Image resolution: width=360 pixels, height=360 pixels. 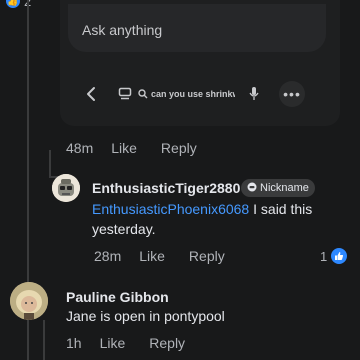 I want to click on like-reaction-icon, so click(x=339, y=256).